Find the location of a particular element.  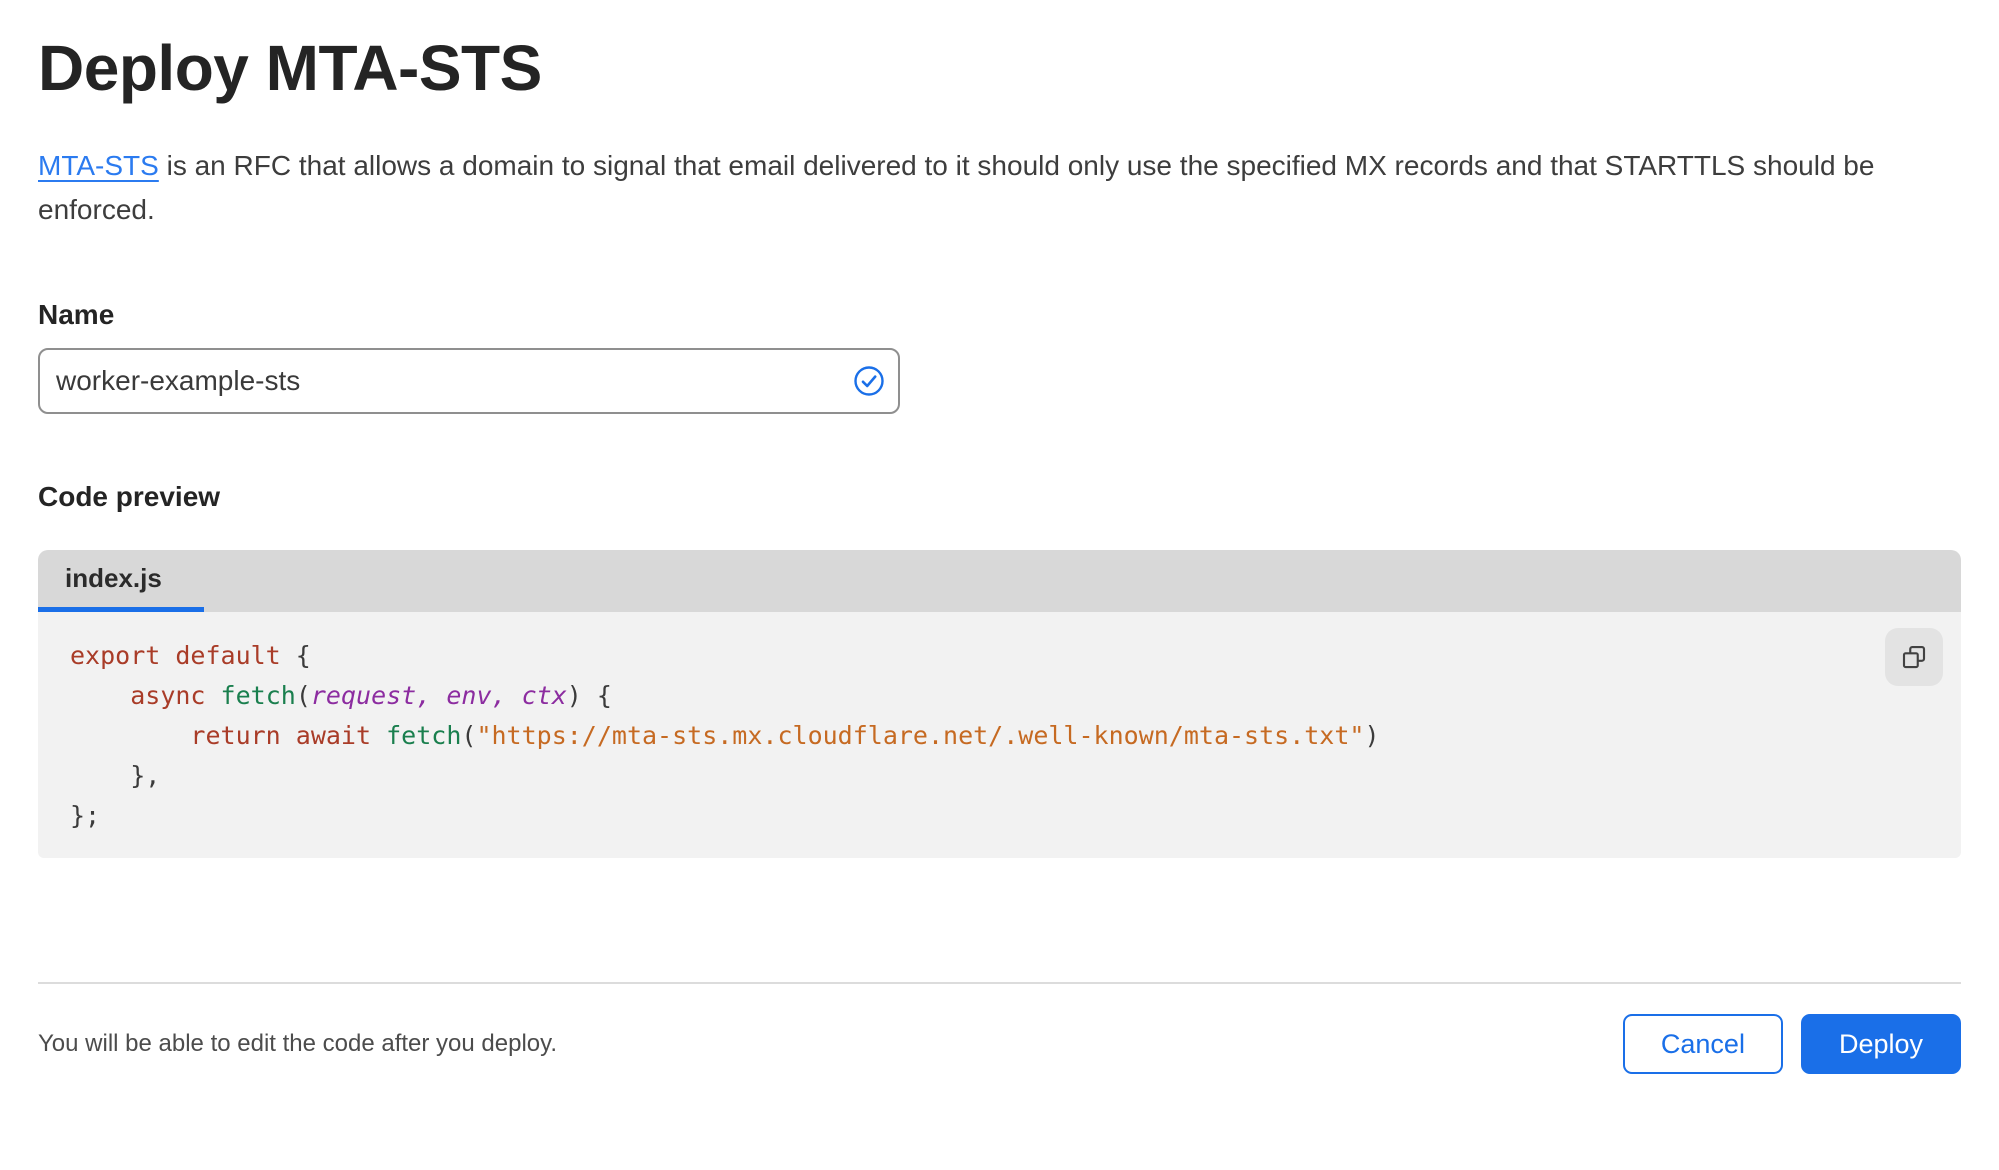

copy-code-button is located at coordinates (1914, 657).